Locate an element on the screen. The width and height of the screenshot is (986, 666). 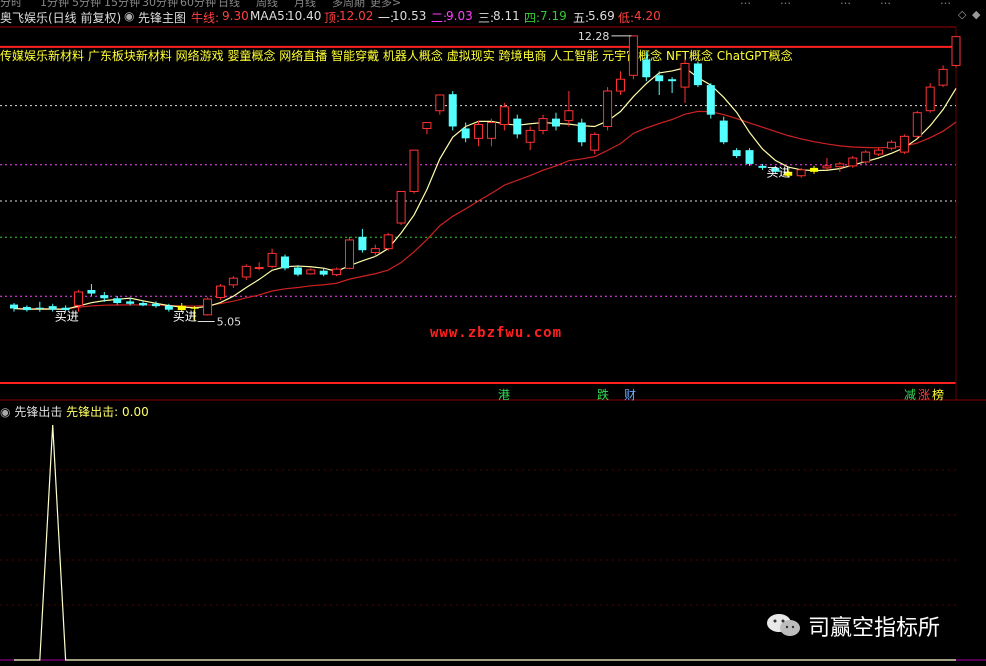
indicator-value: 0.00 is located at coordinates (135, 412).